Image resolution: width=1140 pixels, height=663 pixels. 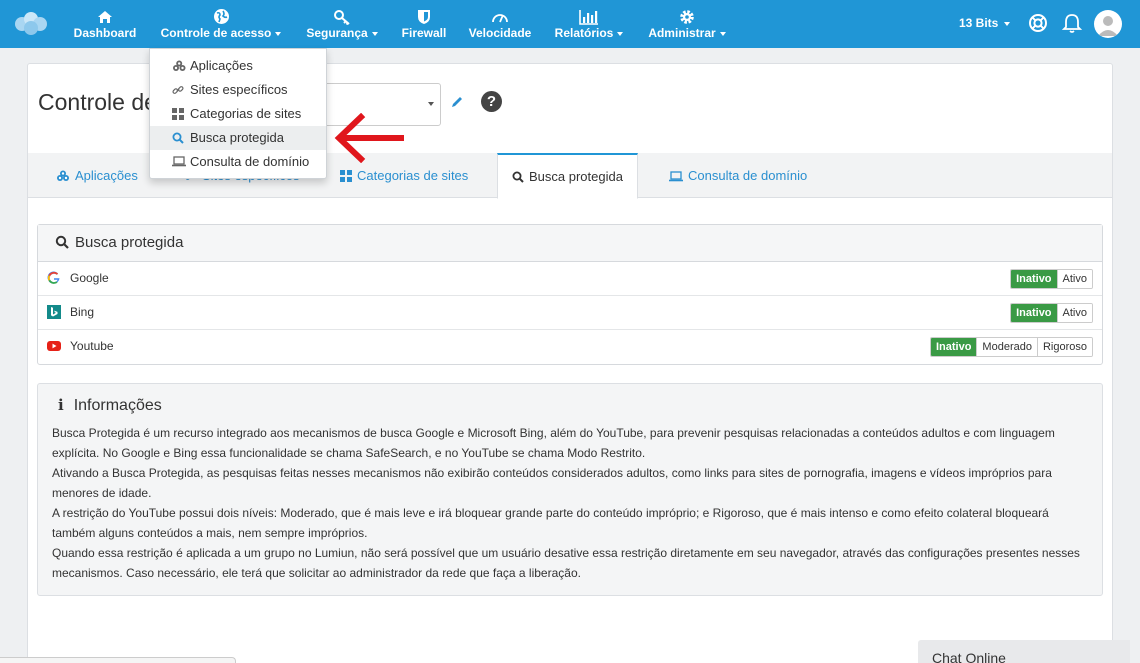 I want to click on engine-name: Bing, so click(x=82, y=312).